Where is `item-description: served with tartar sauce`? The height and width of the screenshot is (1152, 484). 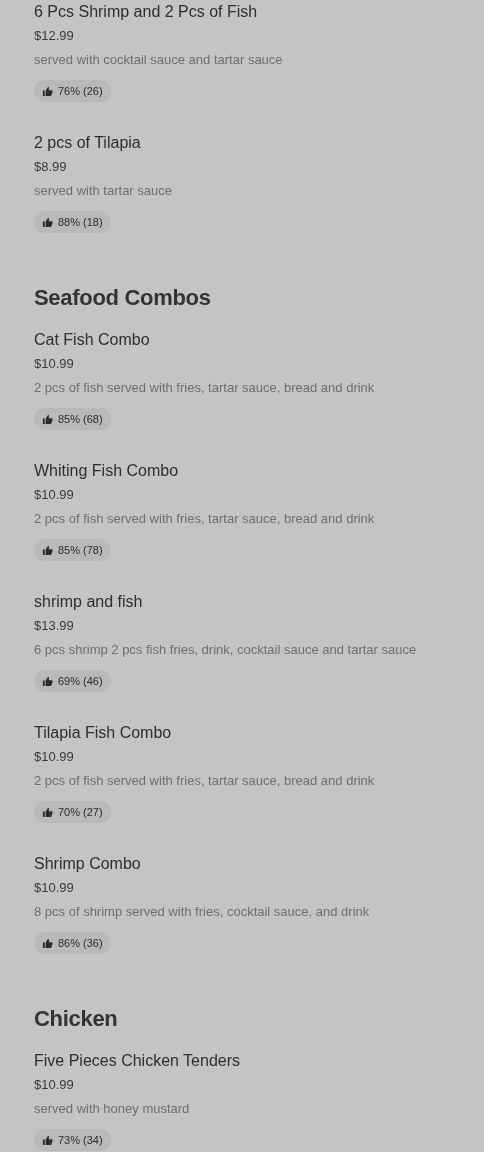
item-description: served with tartar sauce is located at coordinates (103, 191).